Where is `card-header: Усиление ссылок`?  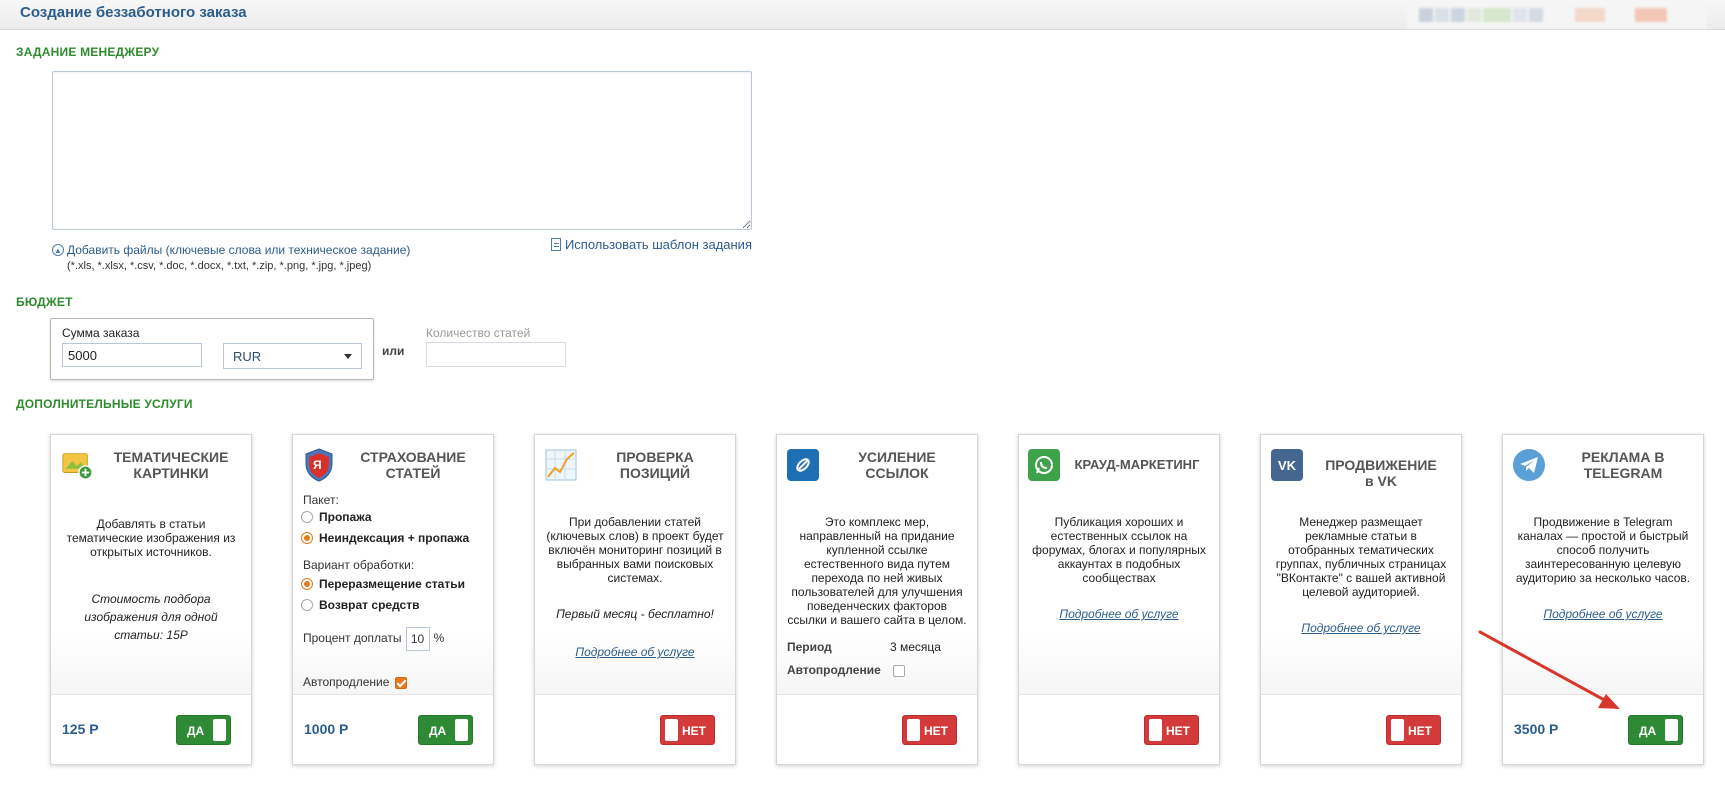 card-header: Усиление ссылок is located at coordinates (877, 467).